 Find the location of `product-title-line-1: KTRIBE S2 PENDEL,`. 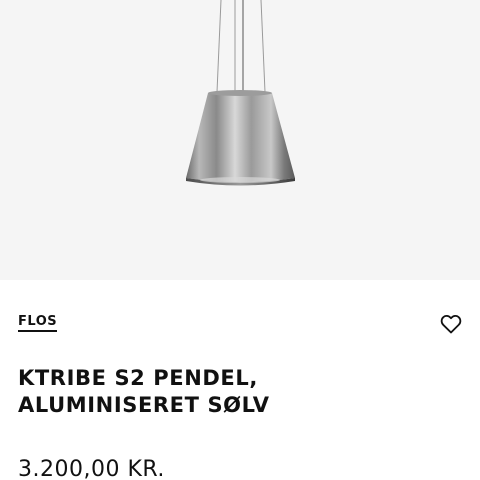

product-title-line-1: KTRIBE S2 PENDEL, is located at coordinates (138, 378).